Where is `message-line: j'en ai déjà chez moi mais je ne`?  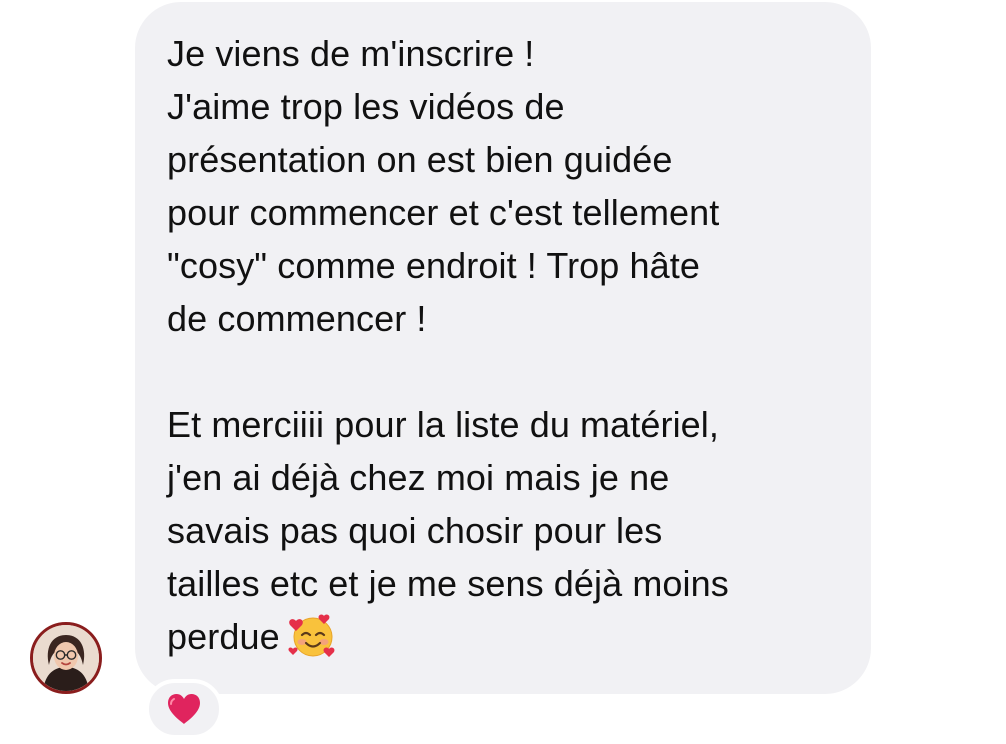
message-line: j'en ai déjà chez moi mais je ne is located at coordinates (418, 477).